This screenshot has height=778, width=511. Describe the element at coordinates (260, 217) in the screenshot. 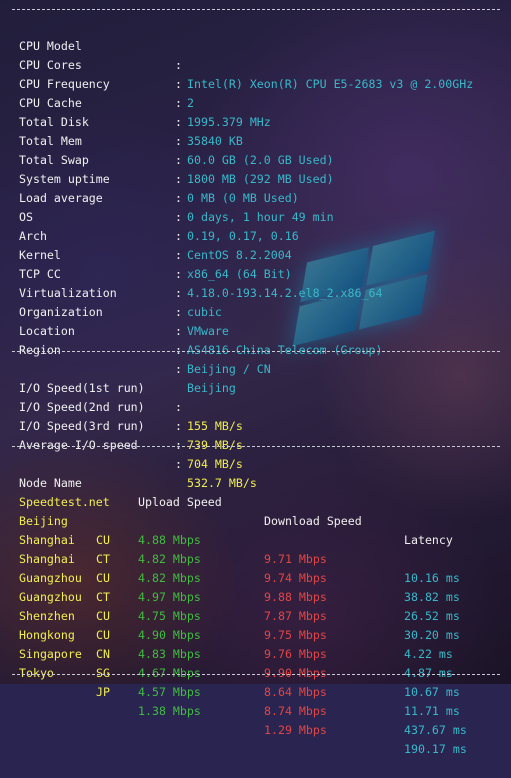

I see `info-value: 0 days, 1 hour 49 min` at that location.